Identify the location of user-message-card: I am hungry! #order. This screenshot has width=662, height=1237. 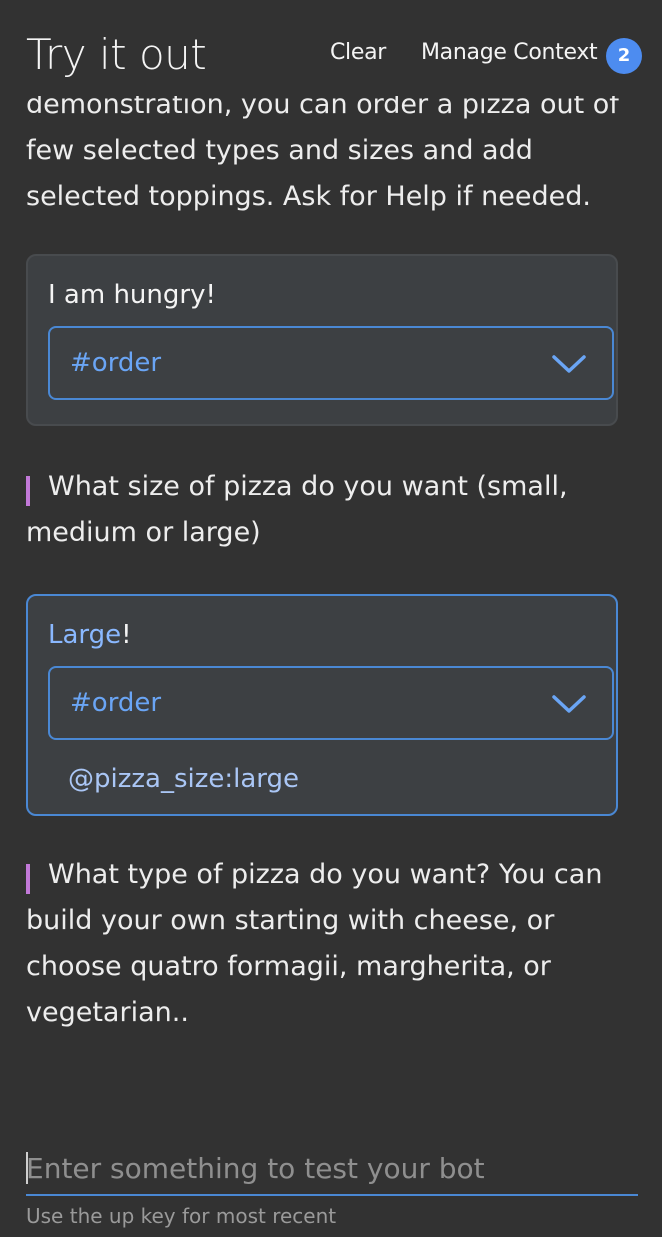
(322, 340).